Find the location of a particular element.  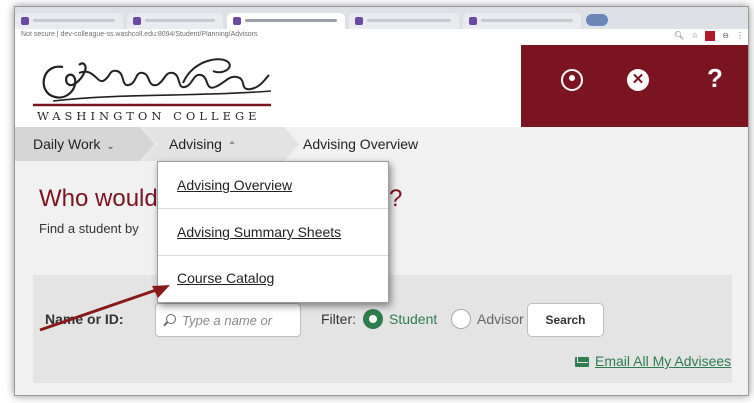

name-search-placeholder: Type a name or is located at coordinates (227, 320).